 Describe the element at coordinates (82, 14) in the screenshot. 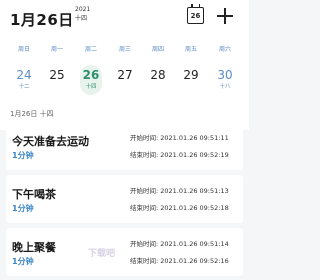

I see `date-subtitle: 2021 十四` at that location.